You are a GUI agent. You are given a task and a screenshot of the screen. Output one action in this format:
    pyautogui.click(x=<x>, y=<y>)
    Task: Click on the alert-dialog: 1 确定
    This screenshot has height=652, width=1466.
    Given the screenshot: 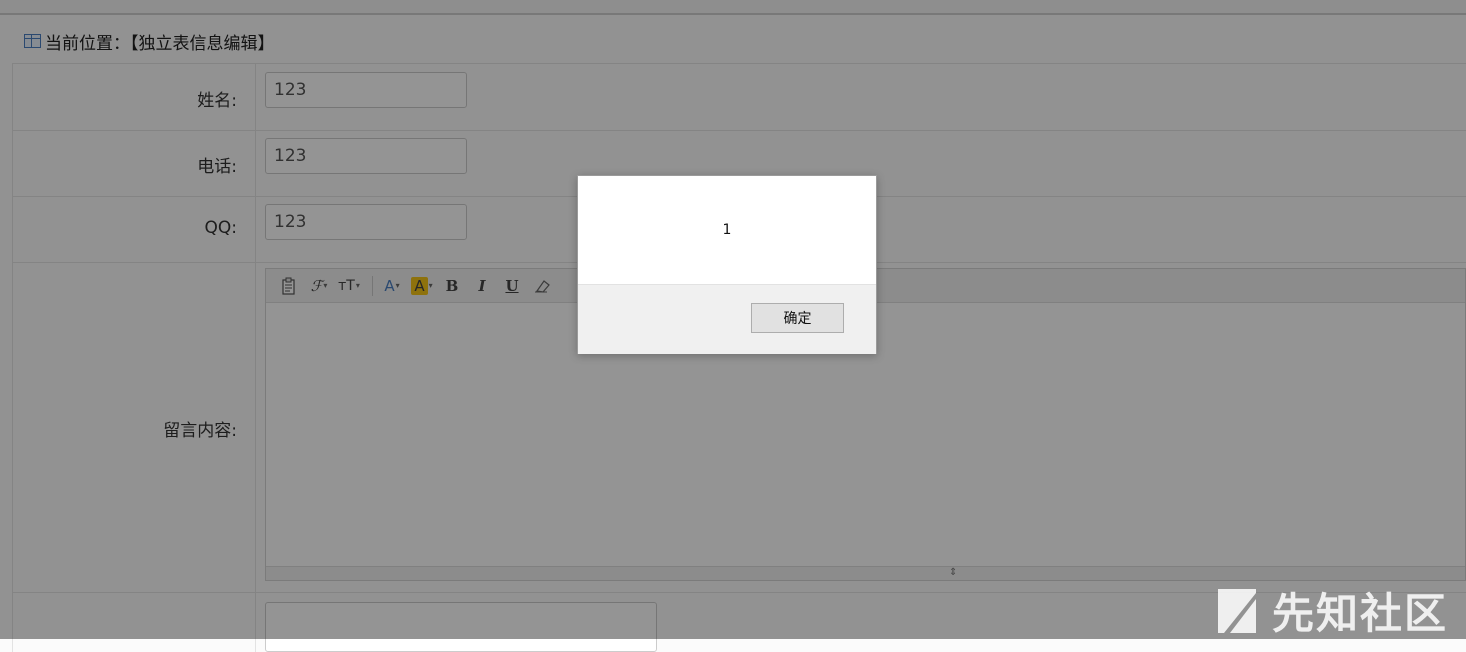 What is the action you would take?
    pyautogui.click(x=727, y=264)
    